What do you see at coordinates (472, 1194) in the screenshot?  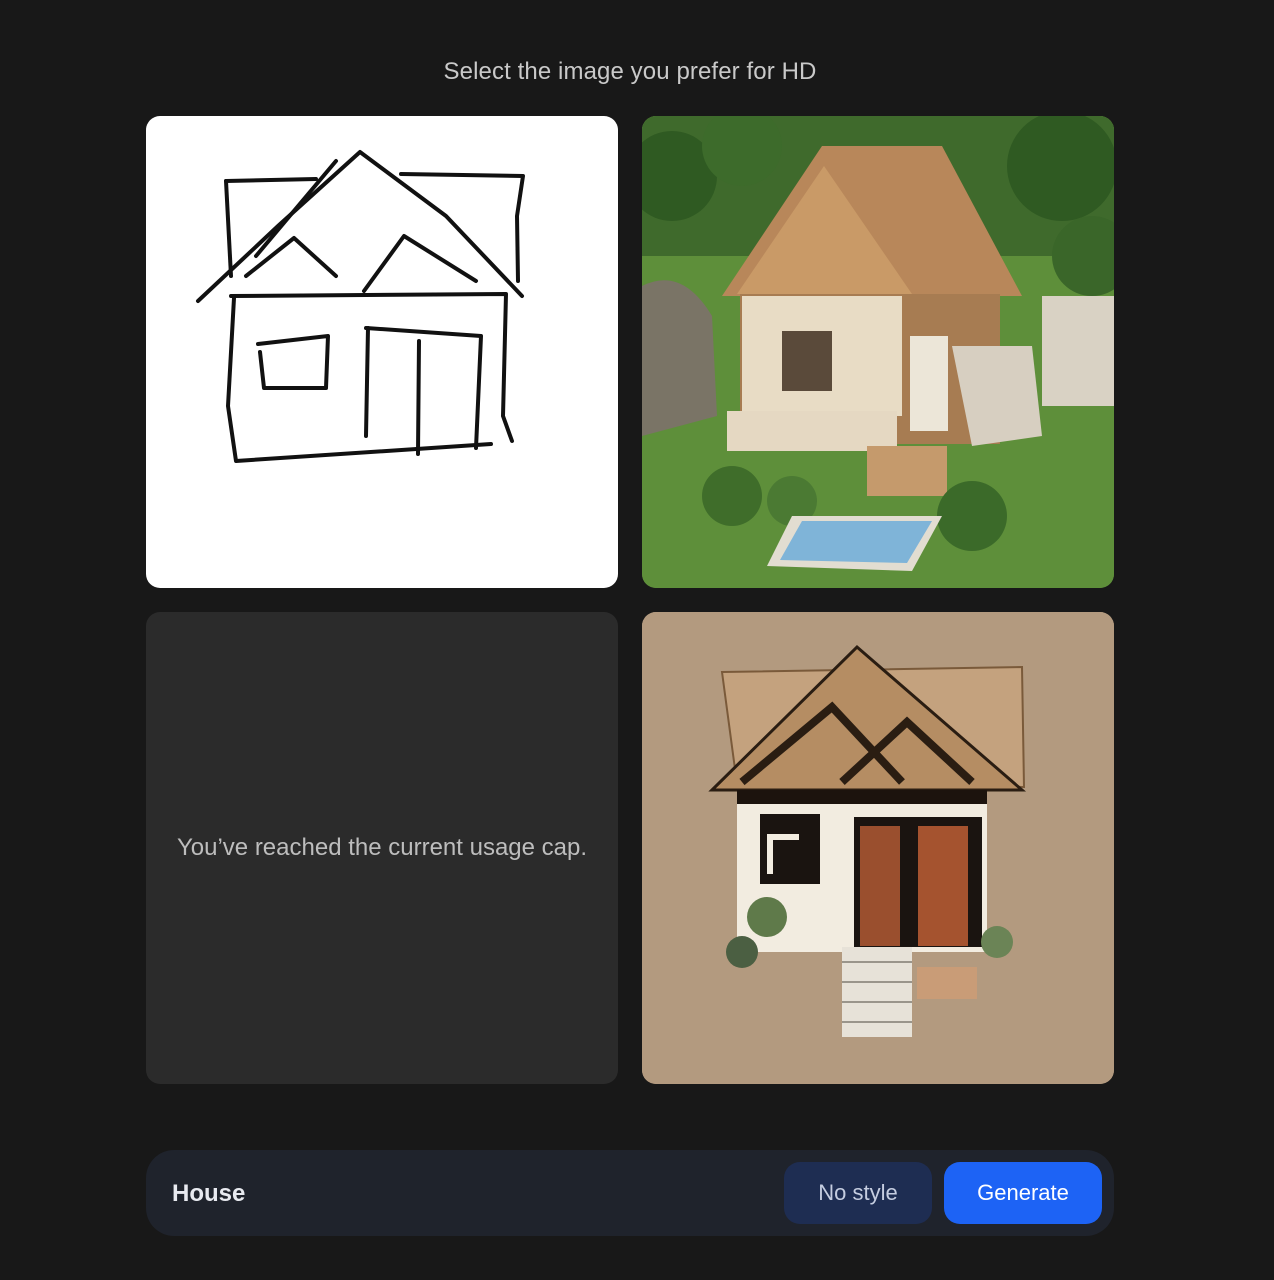 I see `prompt-input` at bounding box center [472, 1194].